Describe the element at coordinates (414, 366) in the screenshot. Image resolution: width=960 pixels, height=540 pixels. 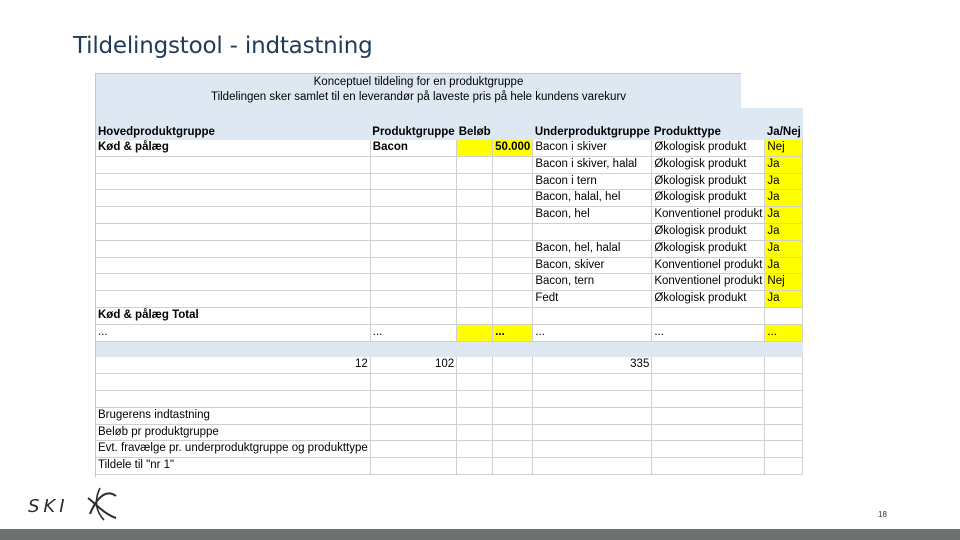
I see `counts-row-cell-1: 102` at that location.